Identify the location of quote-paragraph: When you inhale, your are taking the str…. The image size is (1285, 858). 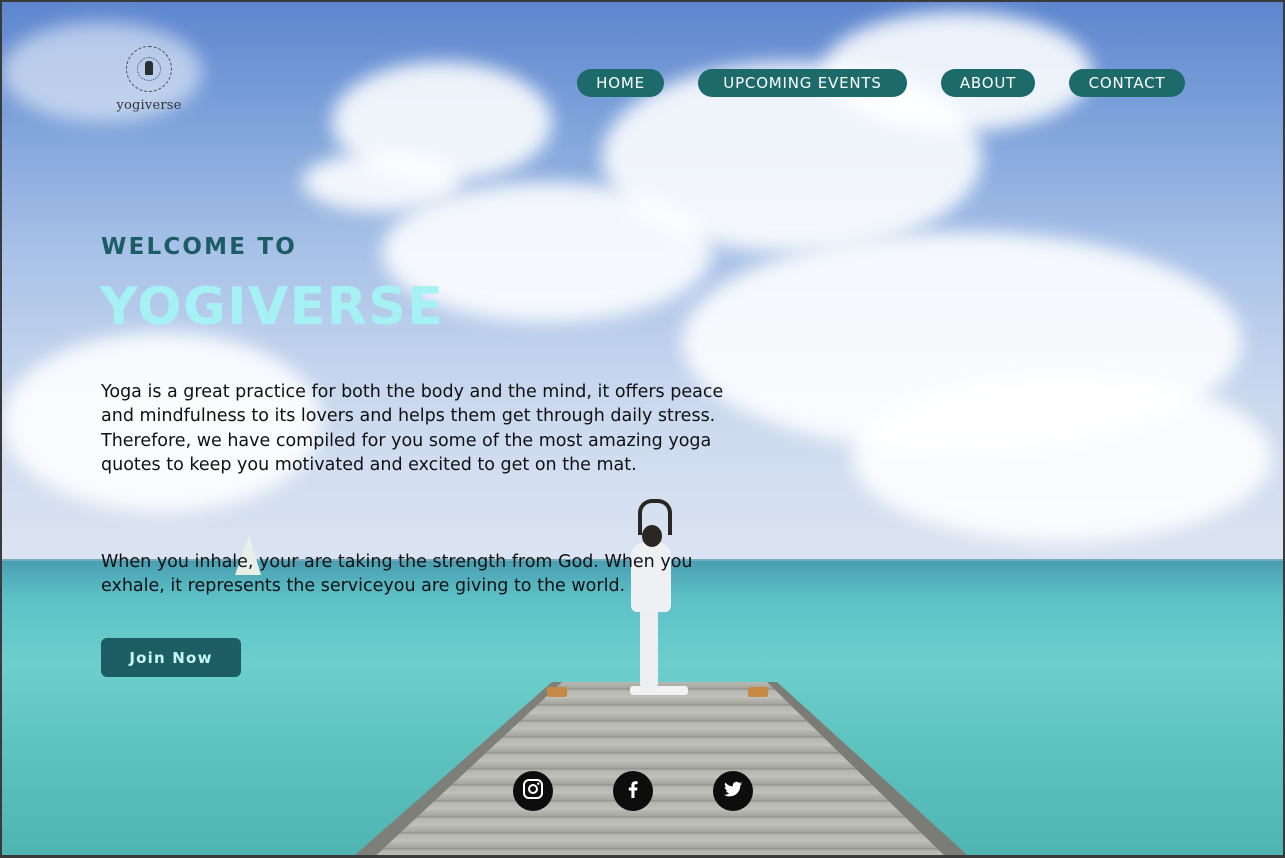
(397, 574).